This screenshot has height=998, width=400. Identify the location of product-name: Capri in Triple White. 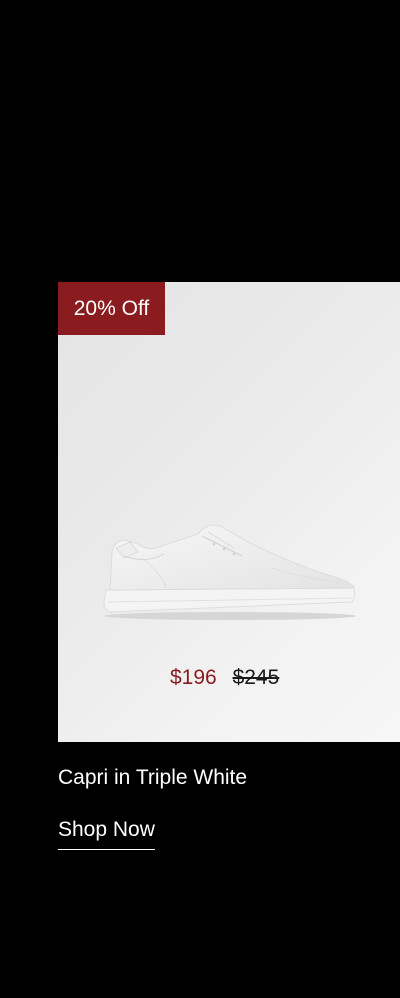
(152, 778).